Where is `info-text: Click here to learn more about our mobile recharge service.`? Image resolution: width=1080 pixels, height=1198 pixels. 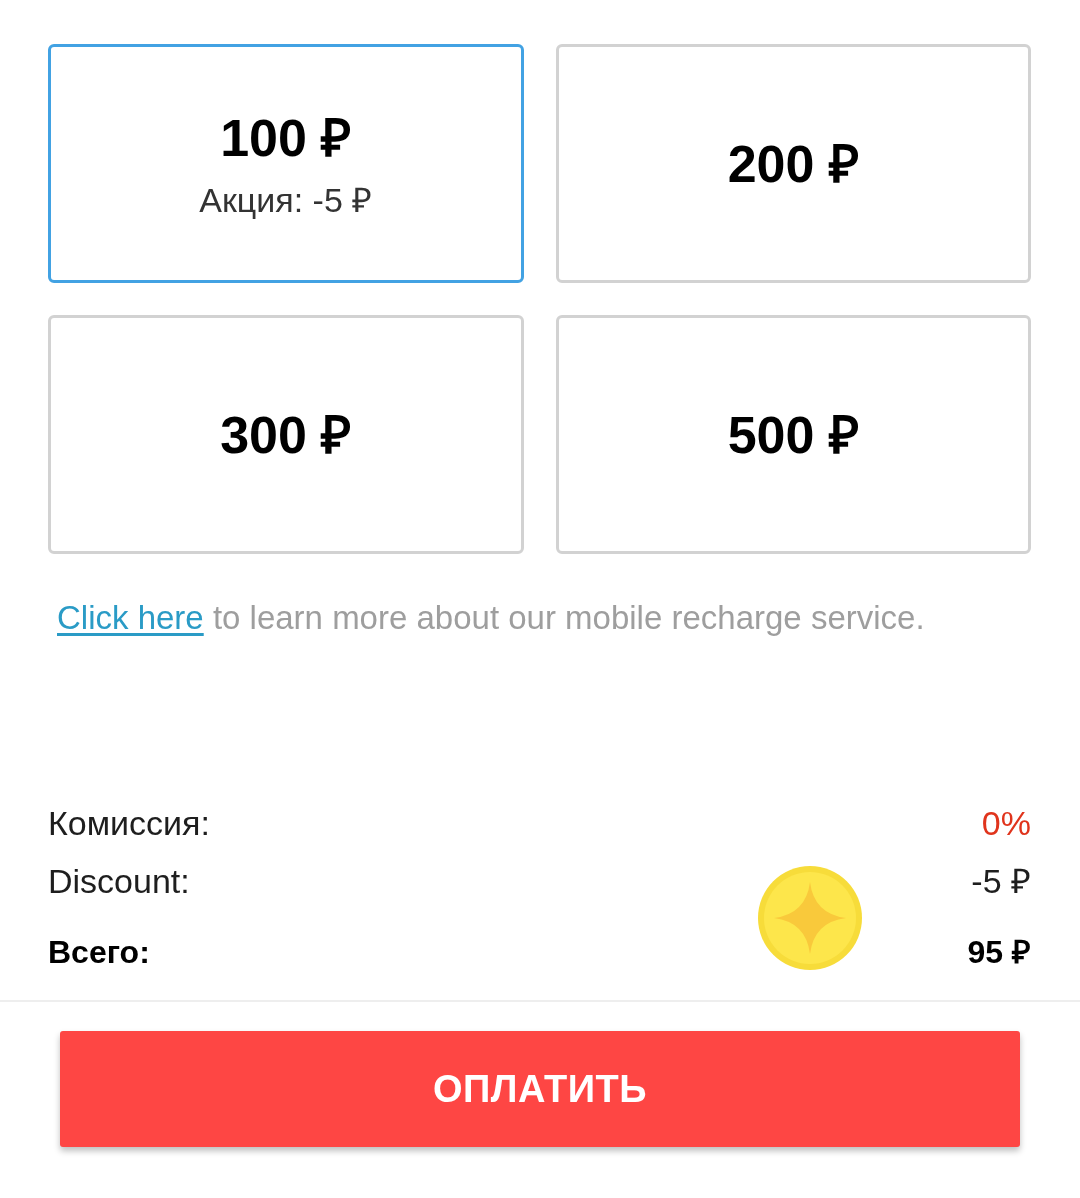 info-text: Click here to learn more about our mobile recharge service. is located at coordinates (491, 618).